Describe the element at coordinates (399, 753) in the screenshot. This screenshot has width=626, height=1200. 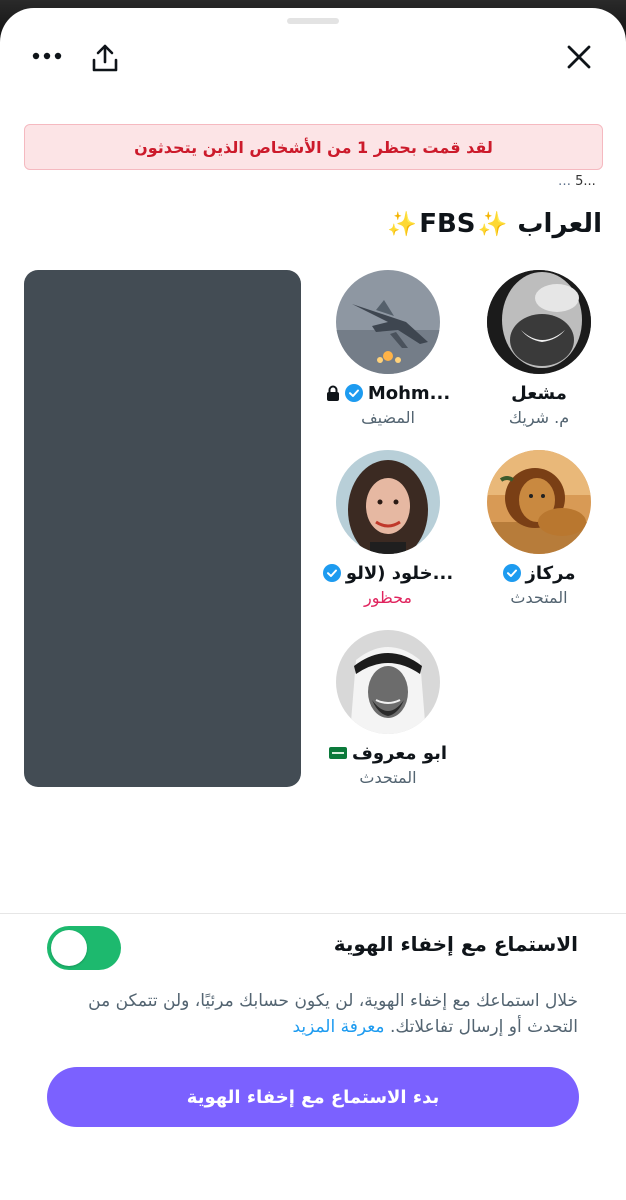
I see `speaker-name: ابو معروف` at that location.